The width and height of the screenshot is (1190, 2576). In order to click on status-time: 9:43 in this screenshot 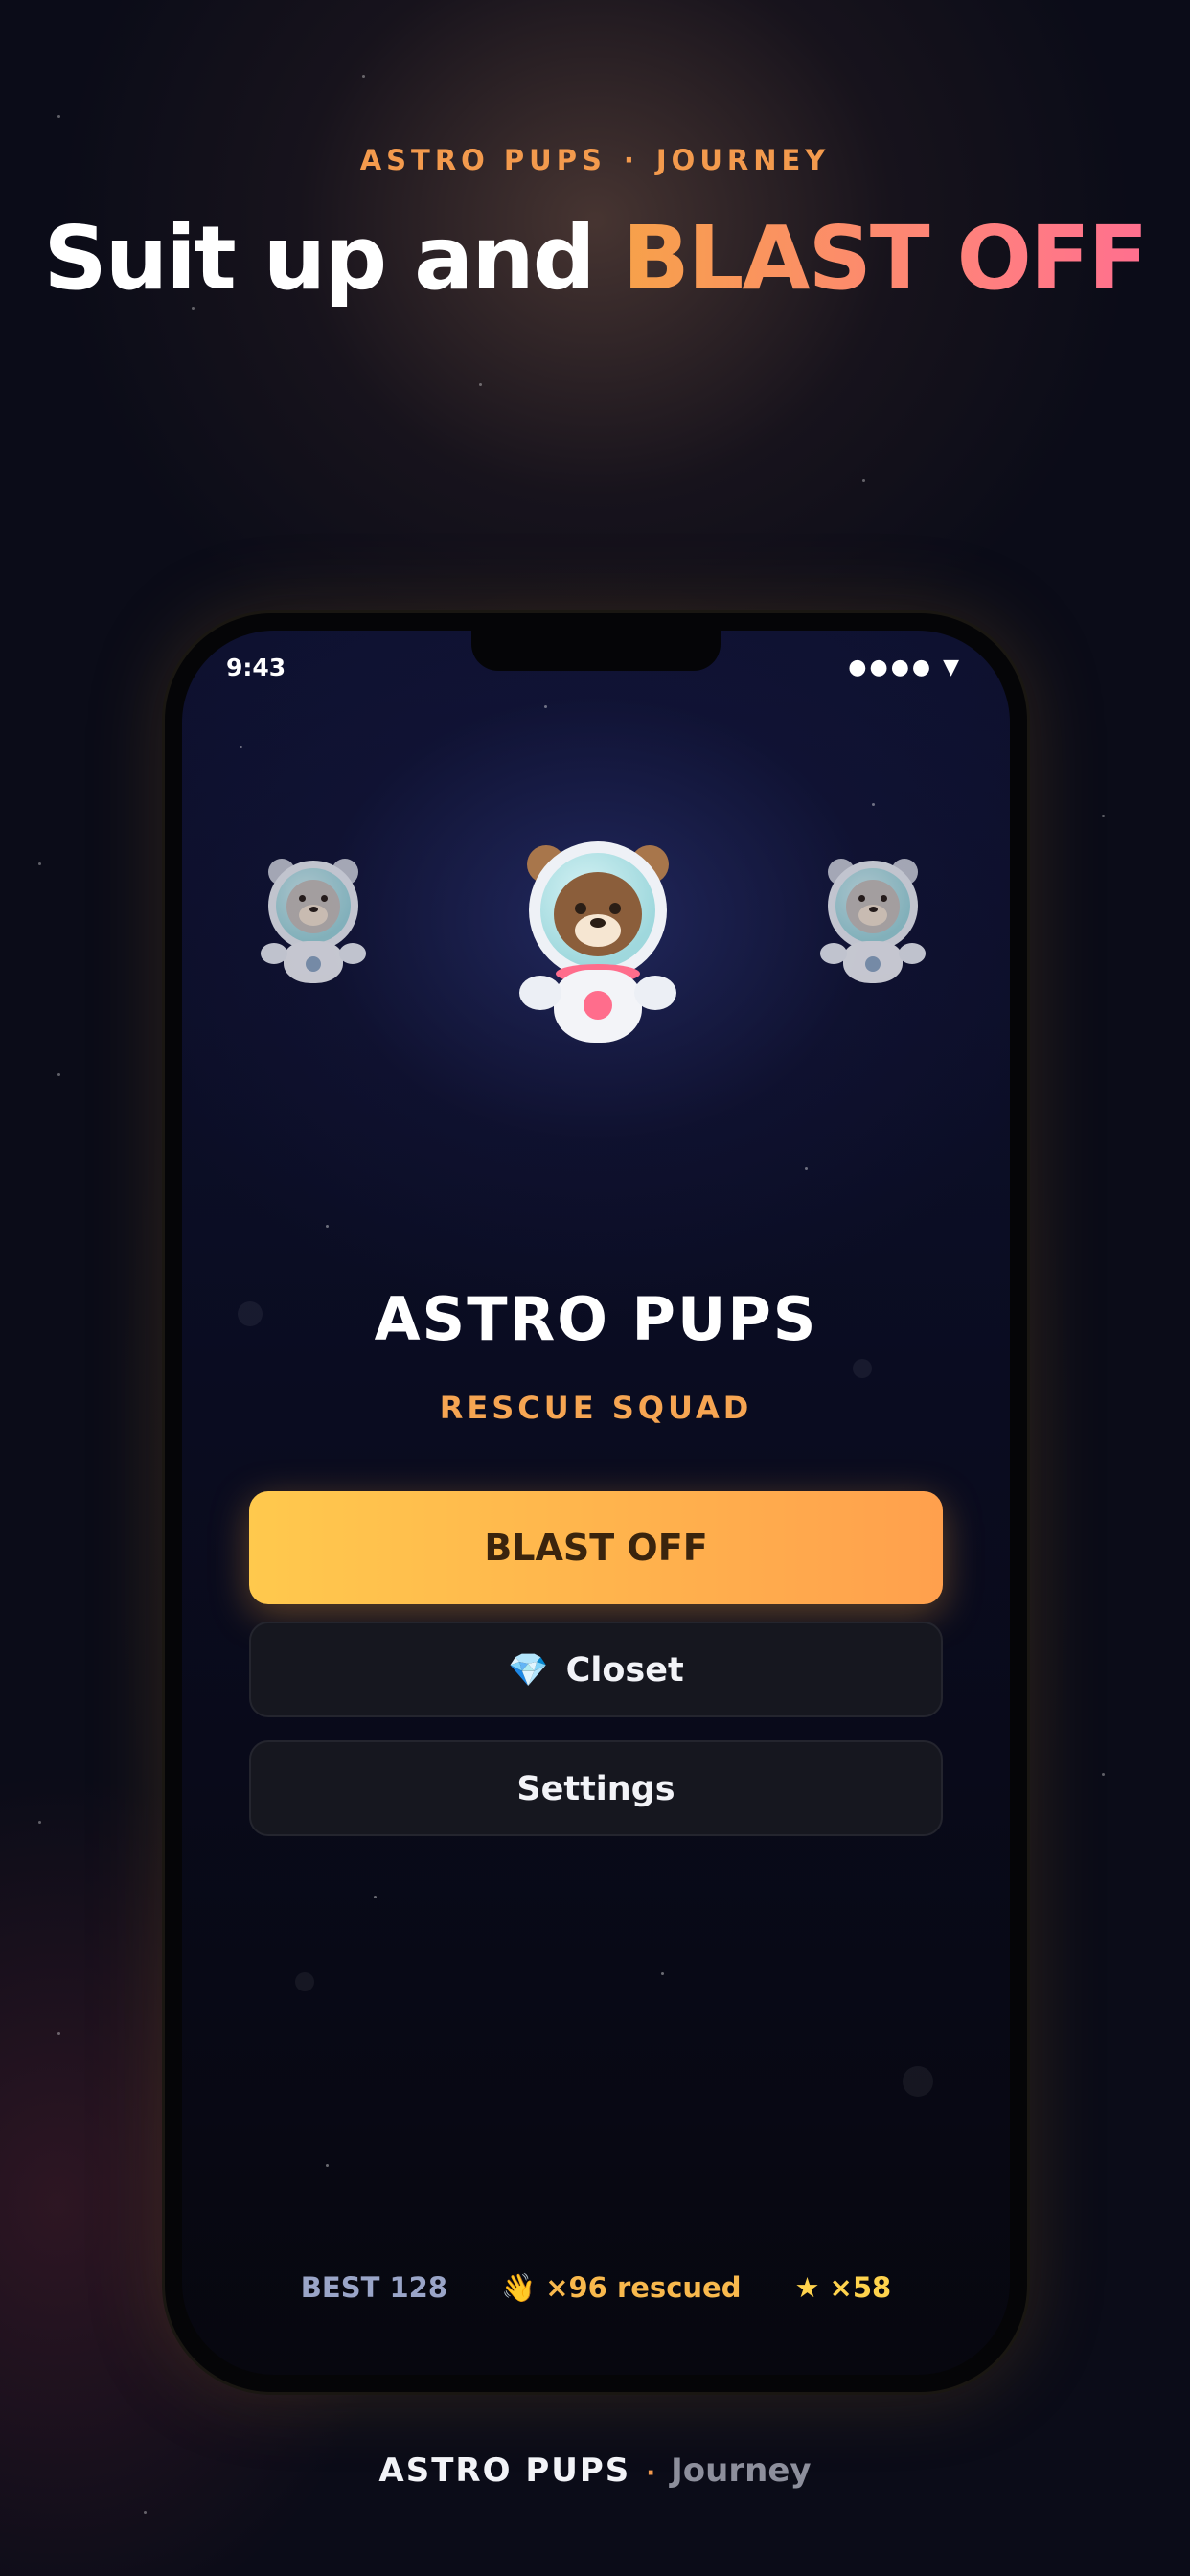, I will do `click(256, 667)`.